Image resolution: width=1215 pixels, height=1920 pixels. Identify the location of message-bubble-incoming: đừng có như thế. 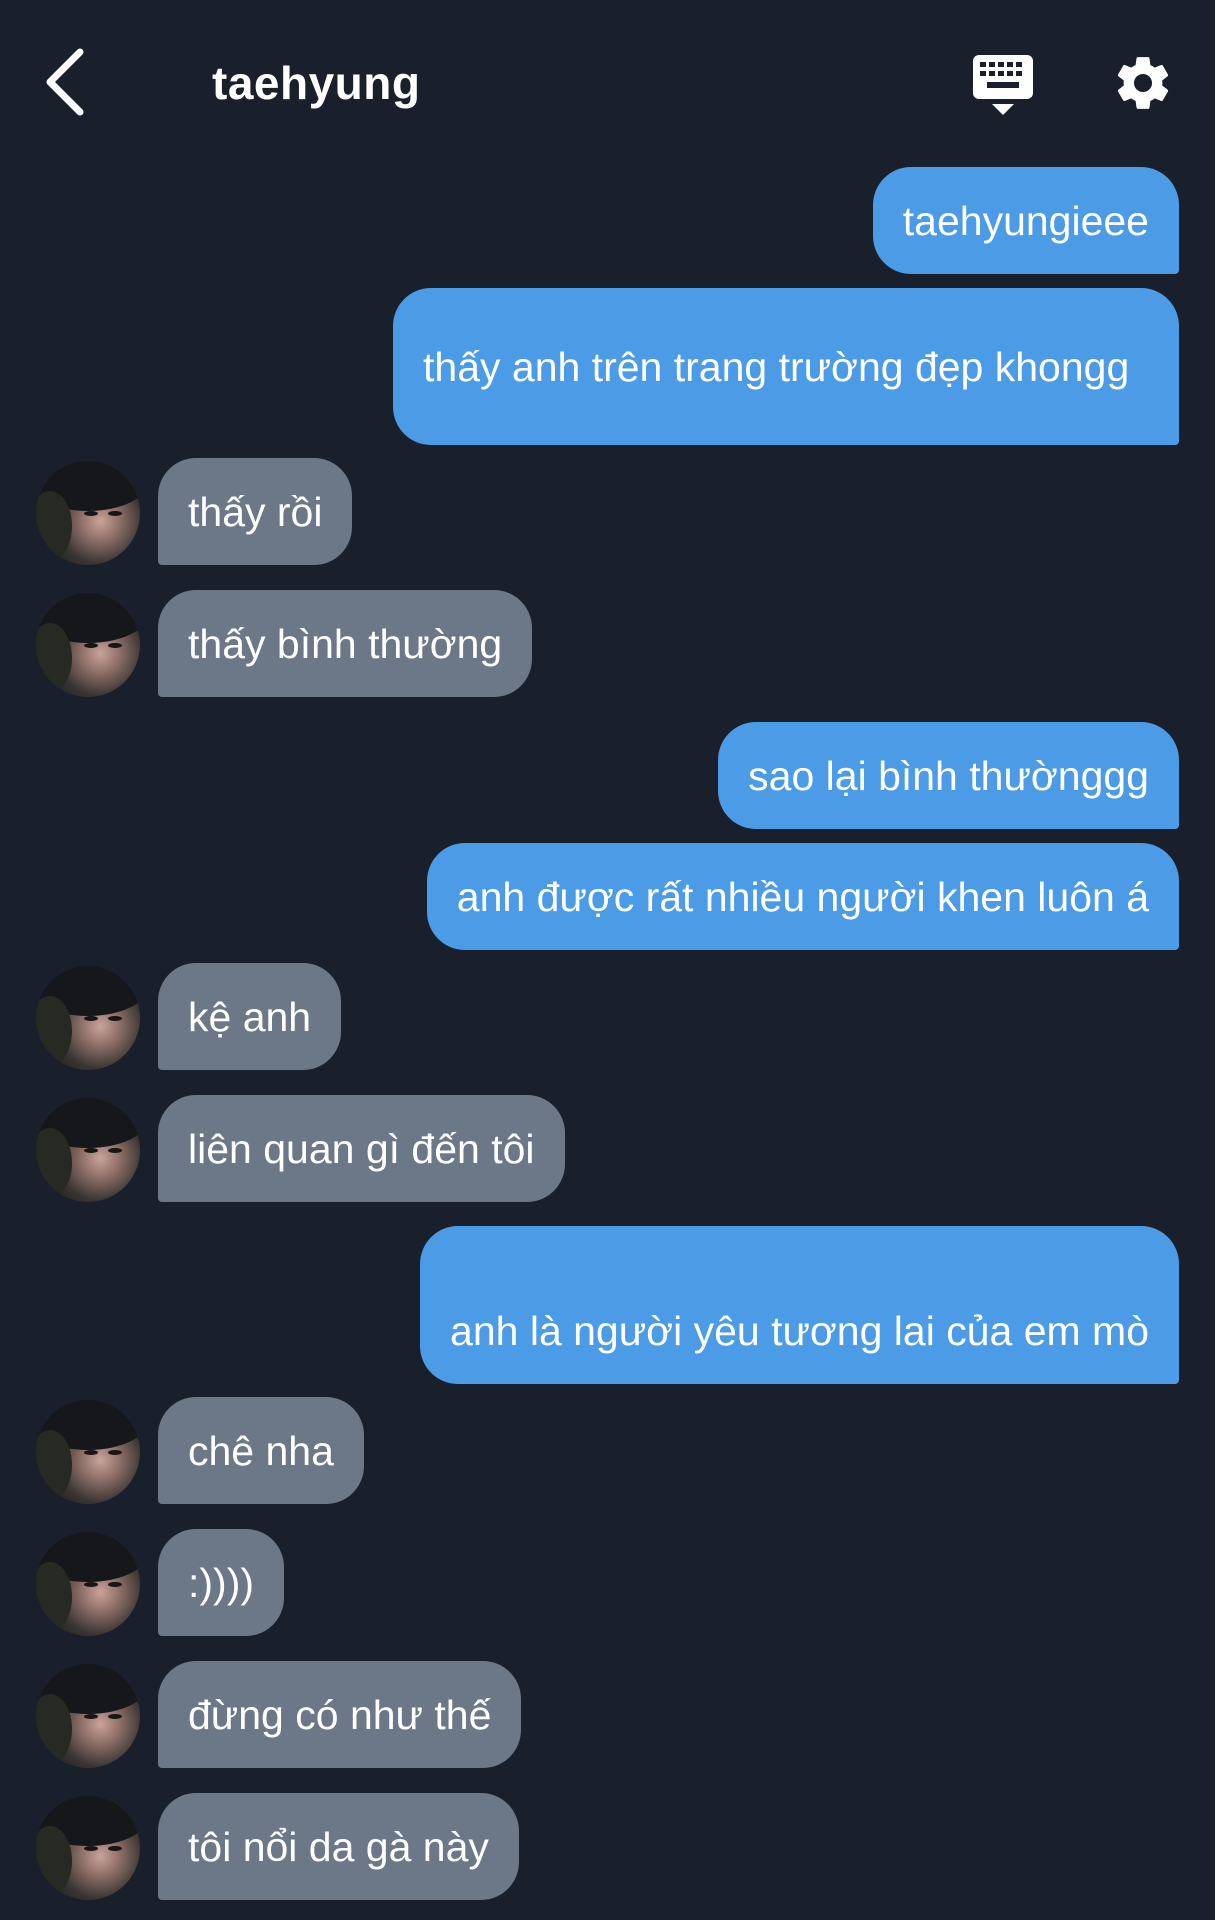
(340, 1714).